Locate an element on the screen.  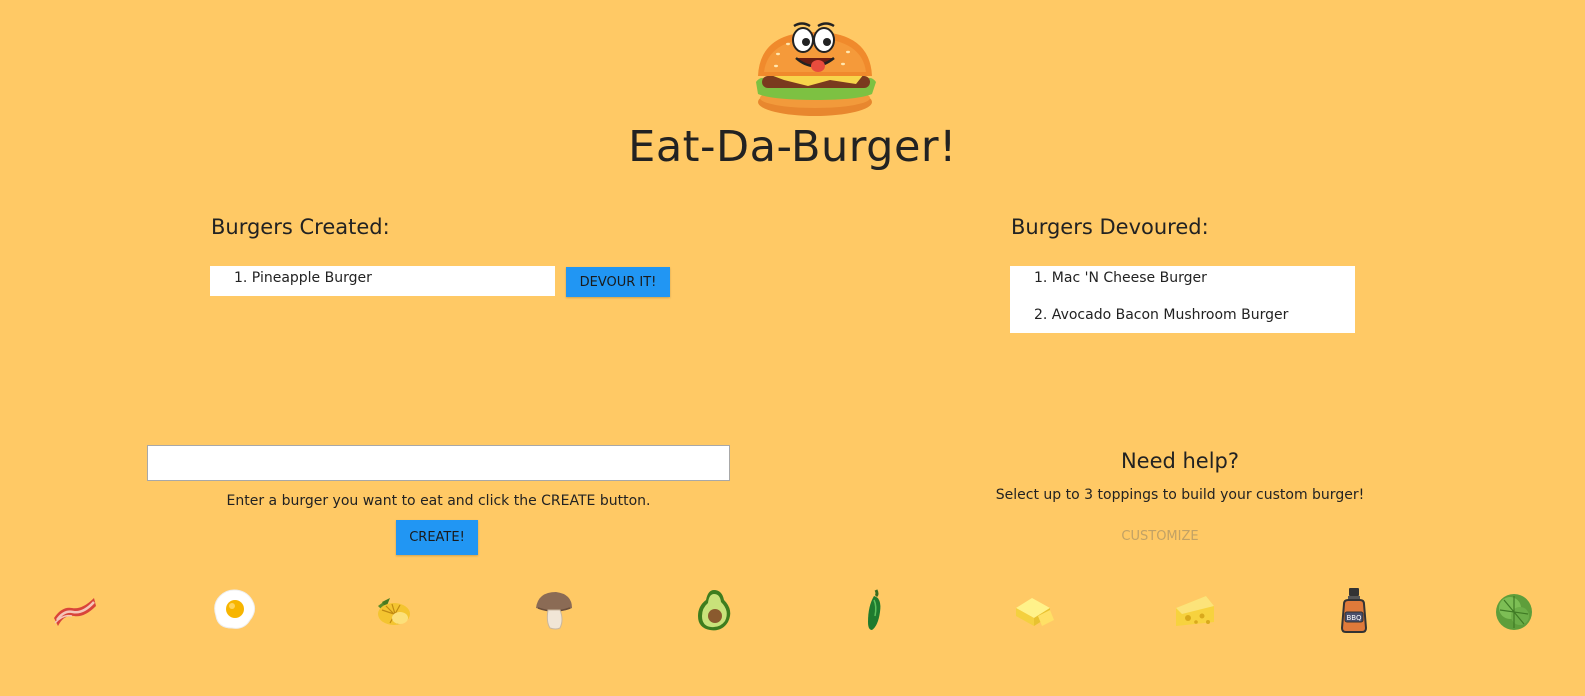
list-item: 1. Pineapple Burger is located at coordinates (303, 278).